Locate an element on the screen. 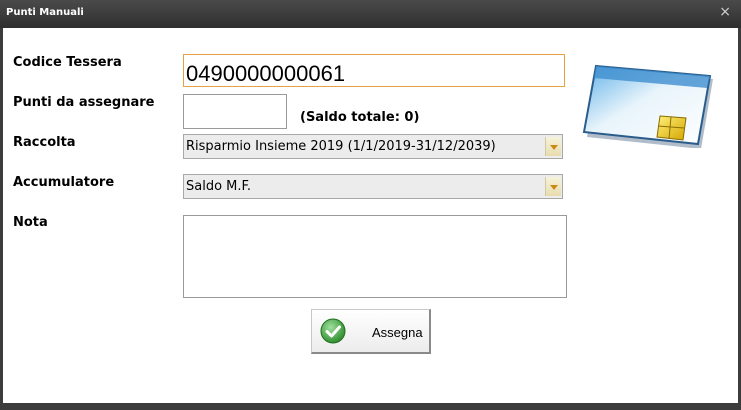 The width and height of the screenshot is (741, 410). assegna-button: Assegna is located at coordinates (371, 331).